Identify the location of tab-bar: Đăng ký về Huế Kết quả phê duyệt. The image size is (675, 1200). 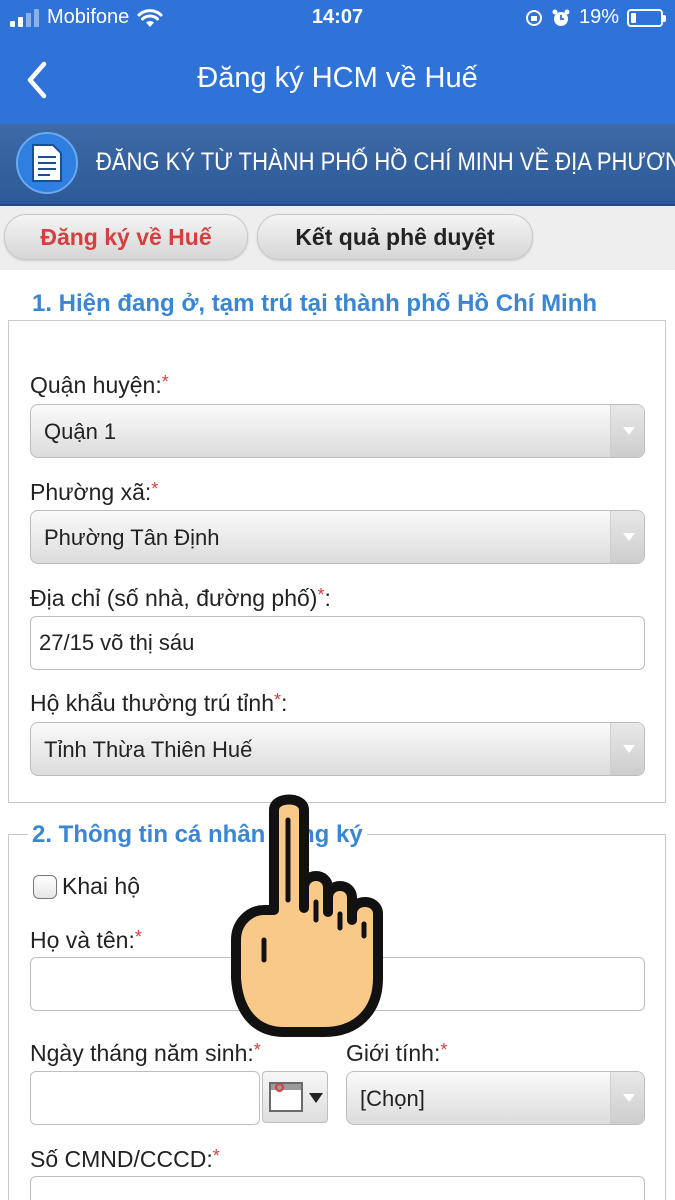
(337, 238).